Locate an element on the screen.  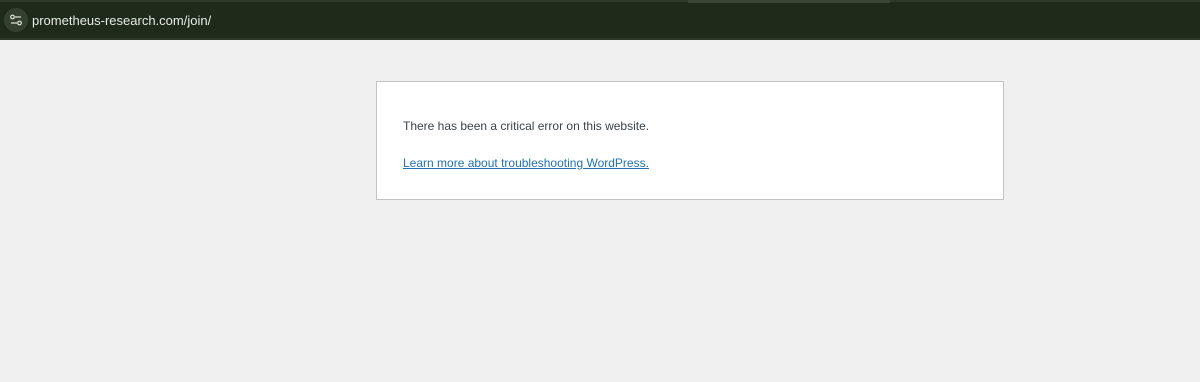
url-field: prometheus-research.com/join/ is located at coordinates (121, 20).